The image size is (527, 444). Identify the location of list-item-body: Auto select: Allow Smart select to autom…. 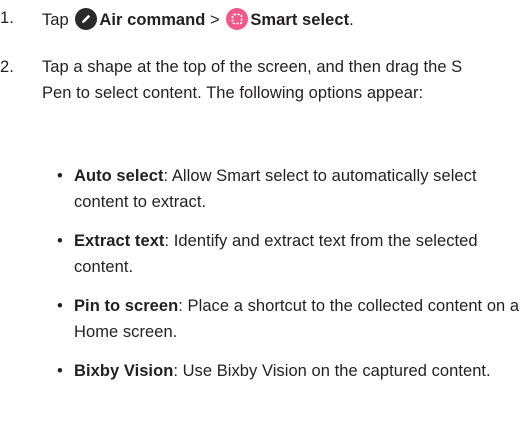
(299, 189).